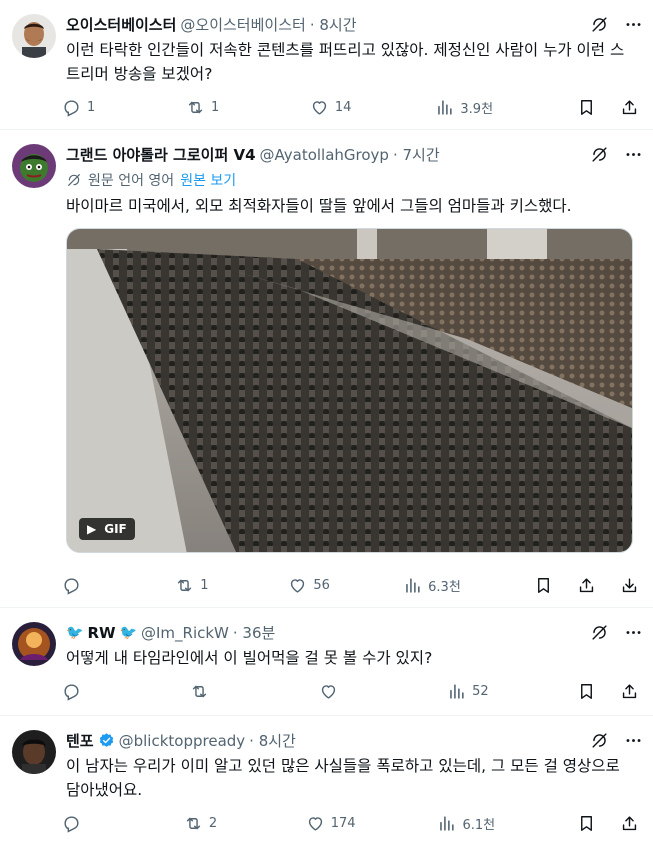 This screenshot has width=653, height=850. Describe the element at coordinates (115, 529) in the screenshot. I see `gif-label: GIF` at that location.